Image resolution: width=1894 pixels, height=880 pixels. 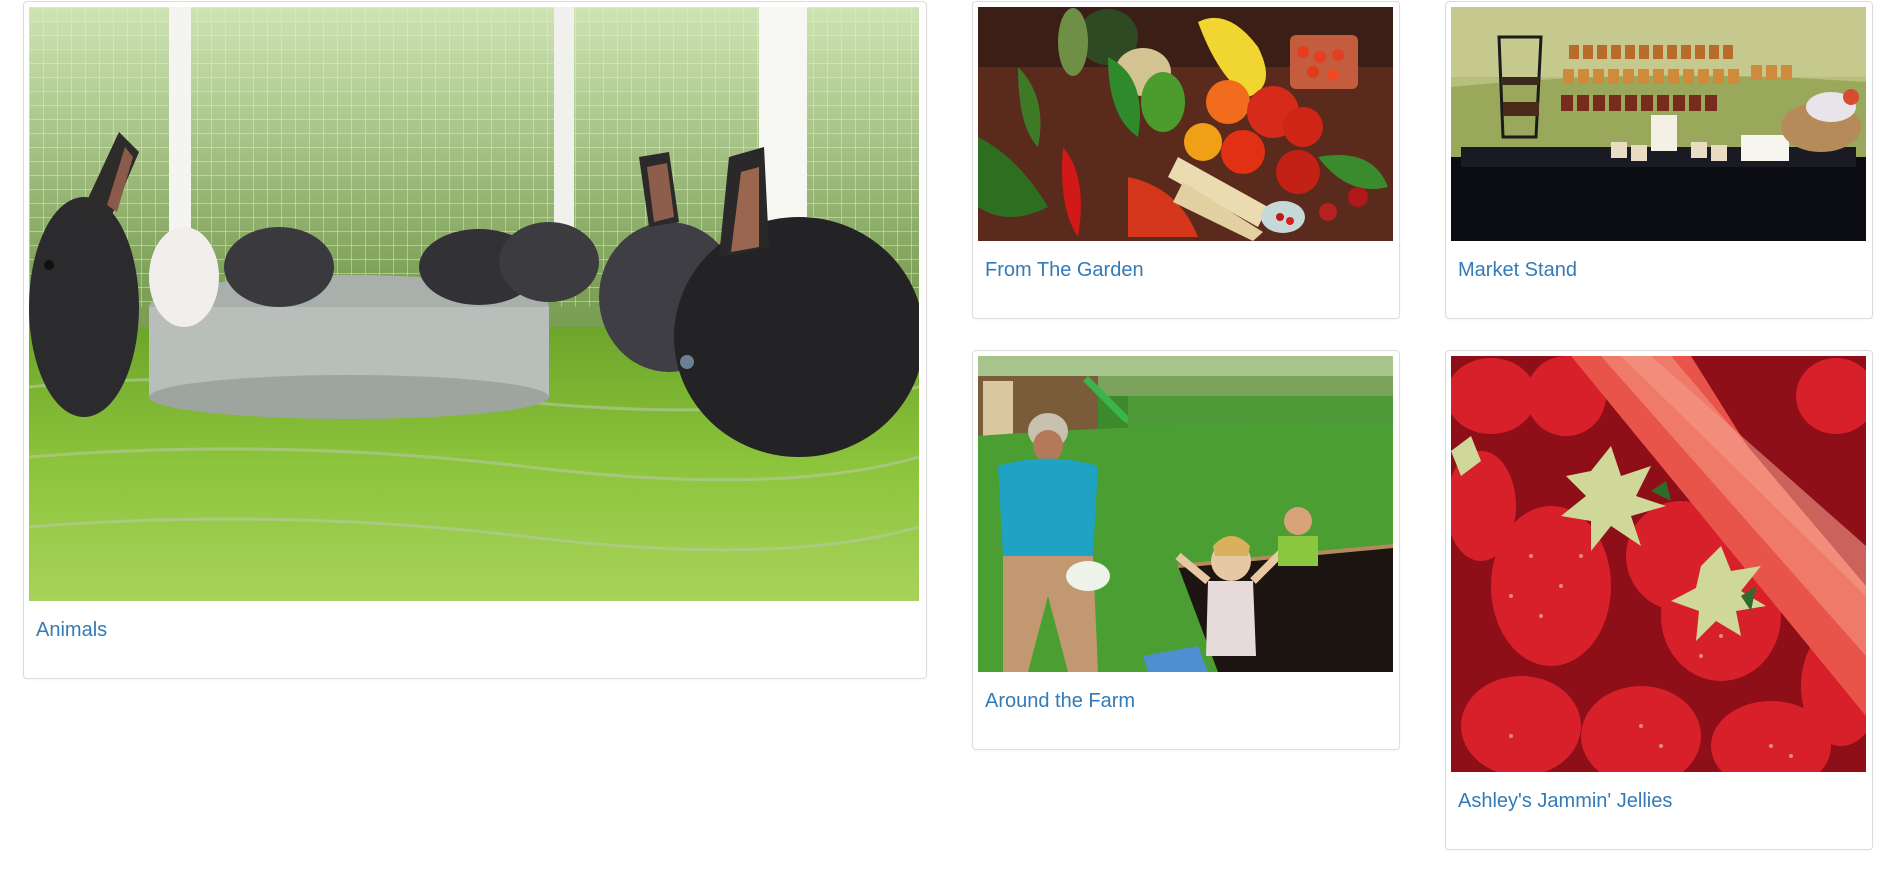 What do you see at coordinates (71, 630) in the screenshot?
I see `gallery-caption-animals: Animals` at bounding box center [71, 630].